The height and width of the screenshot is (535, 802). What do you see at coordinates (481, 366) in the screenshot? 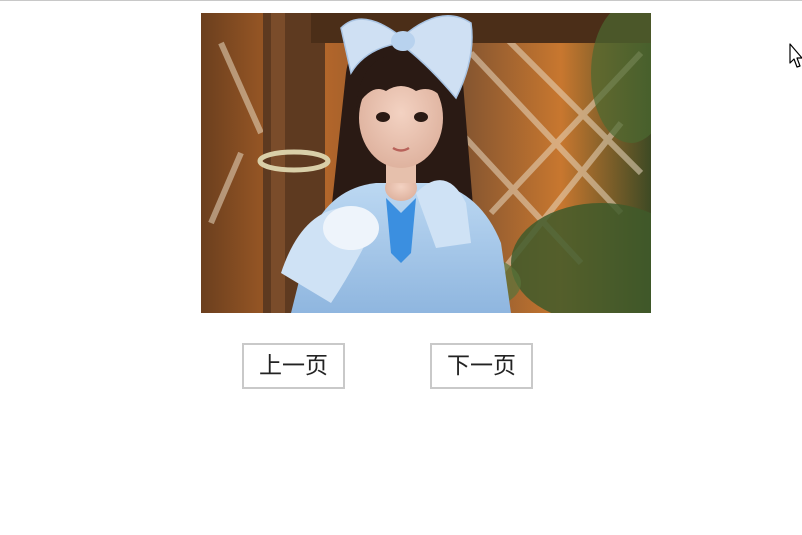
I see `next-page-button: 下一页` at bounding box center [481, 366].